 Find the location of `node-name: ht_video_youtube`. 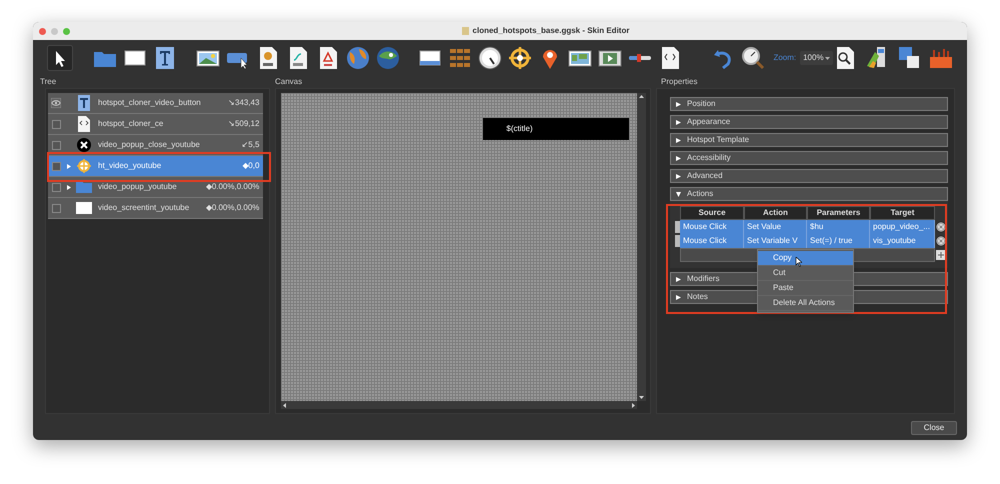

node-name: ht_video_youtube is located at coordinates (130, 166).